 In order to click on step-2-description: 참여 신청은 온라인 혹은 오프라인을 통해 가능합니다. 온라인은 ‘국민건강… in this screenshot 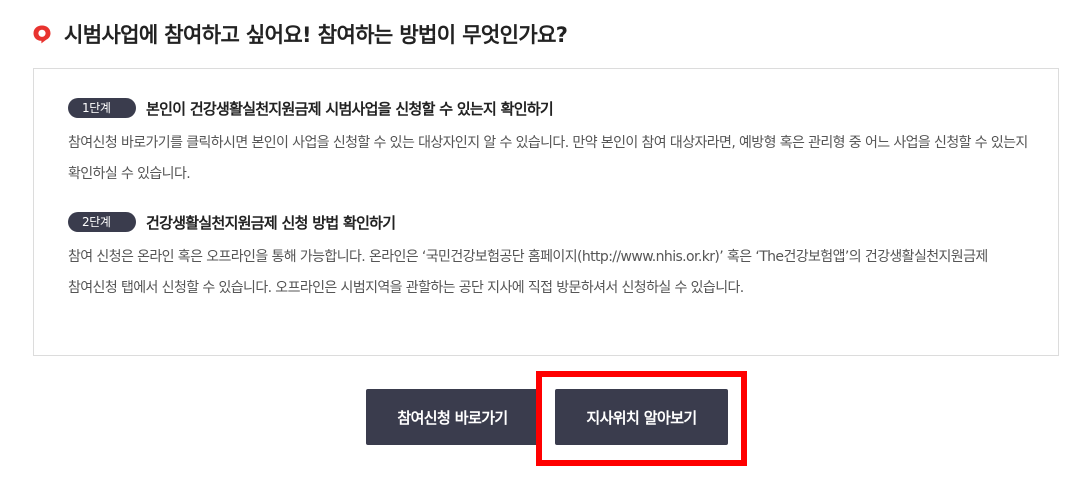, I will do `click(528, 272)`.